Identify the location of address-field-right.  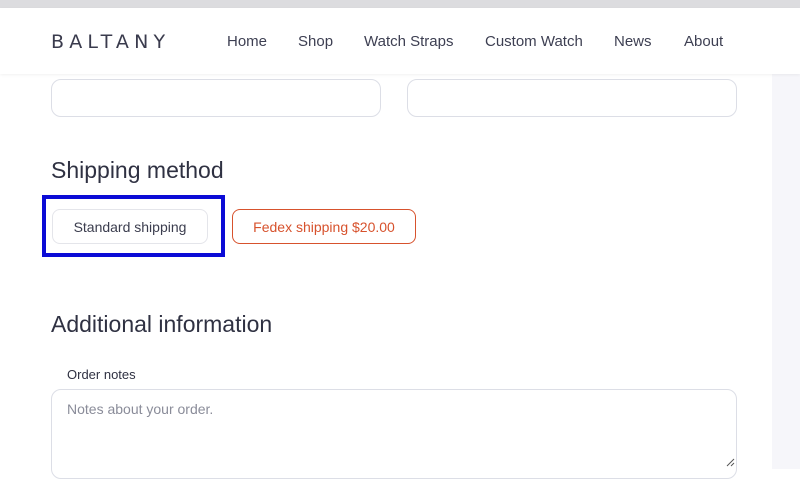
(572, 98).